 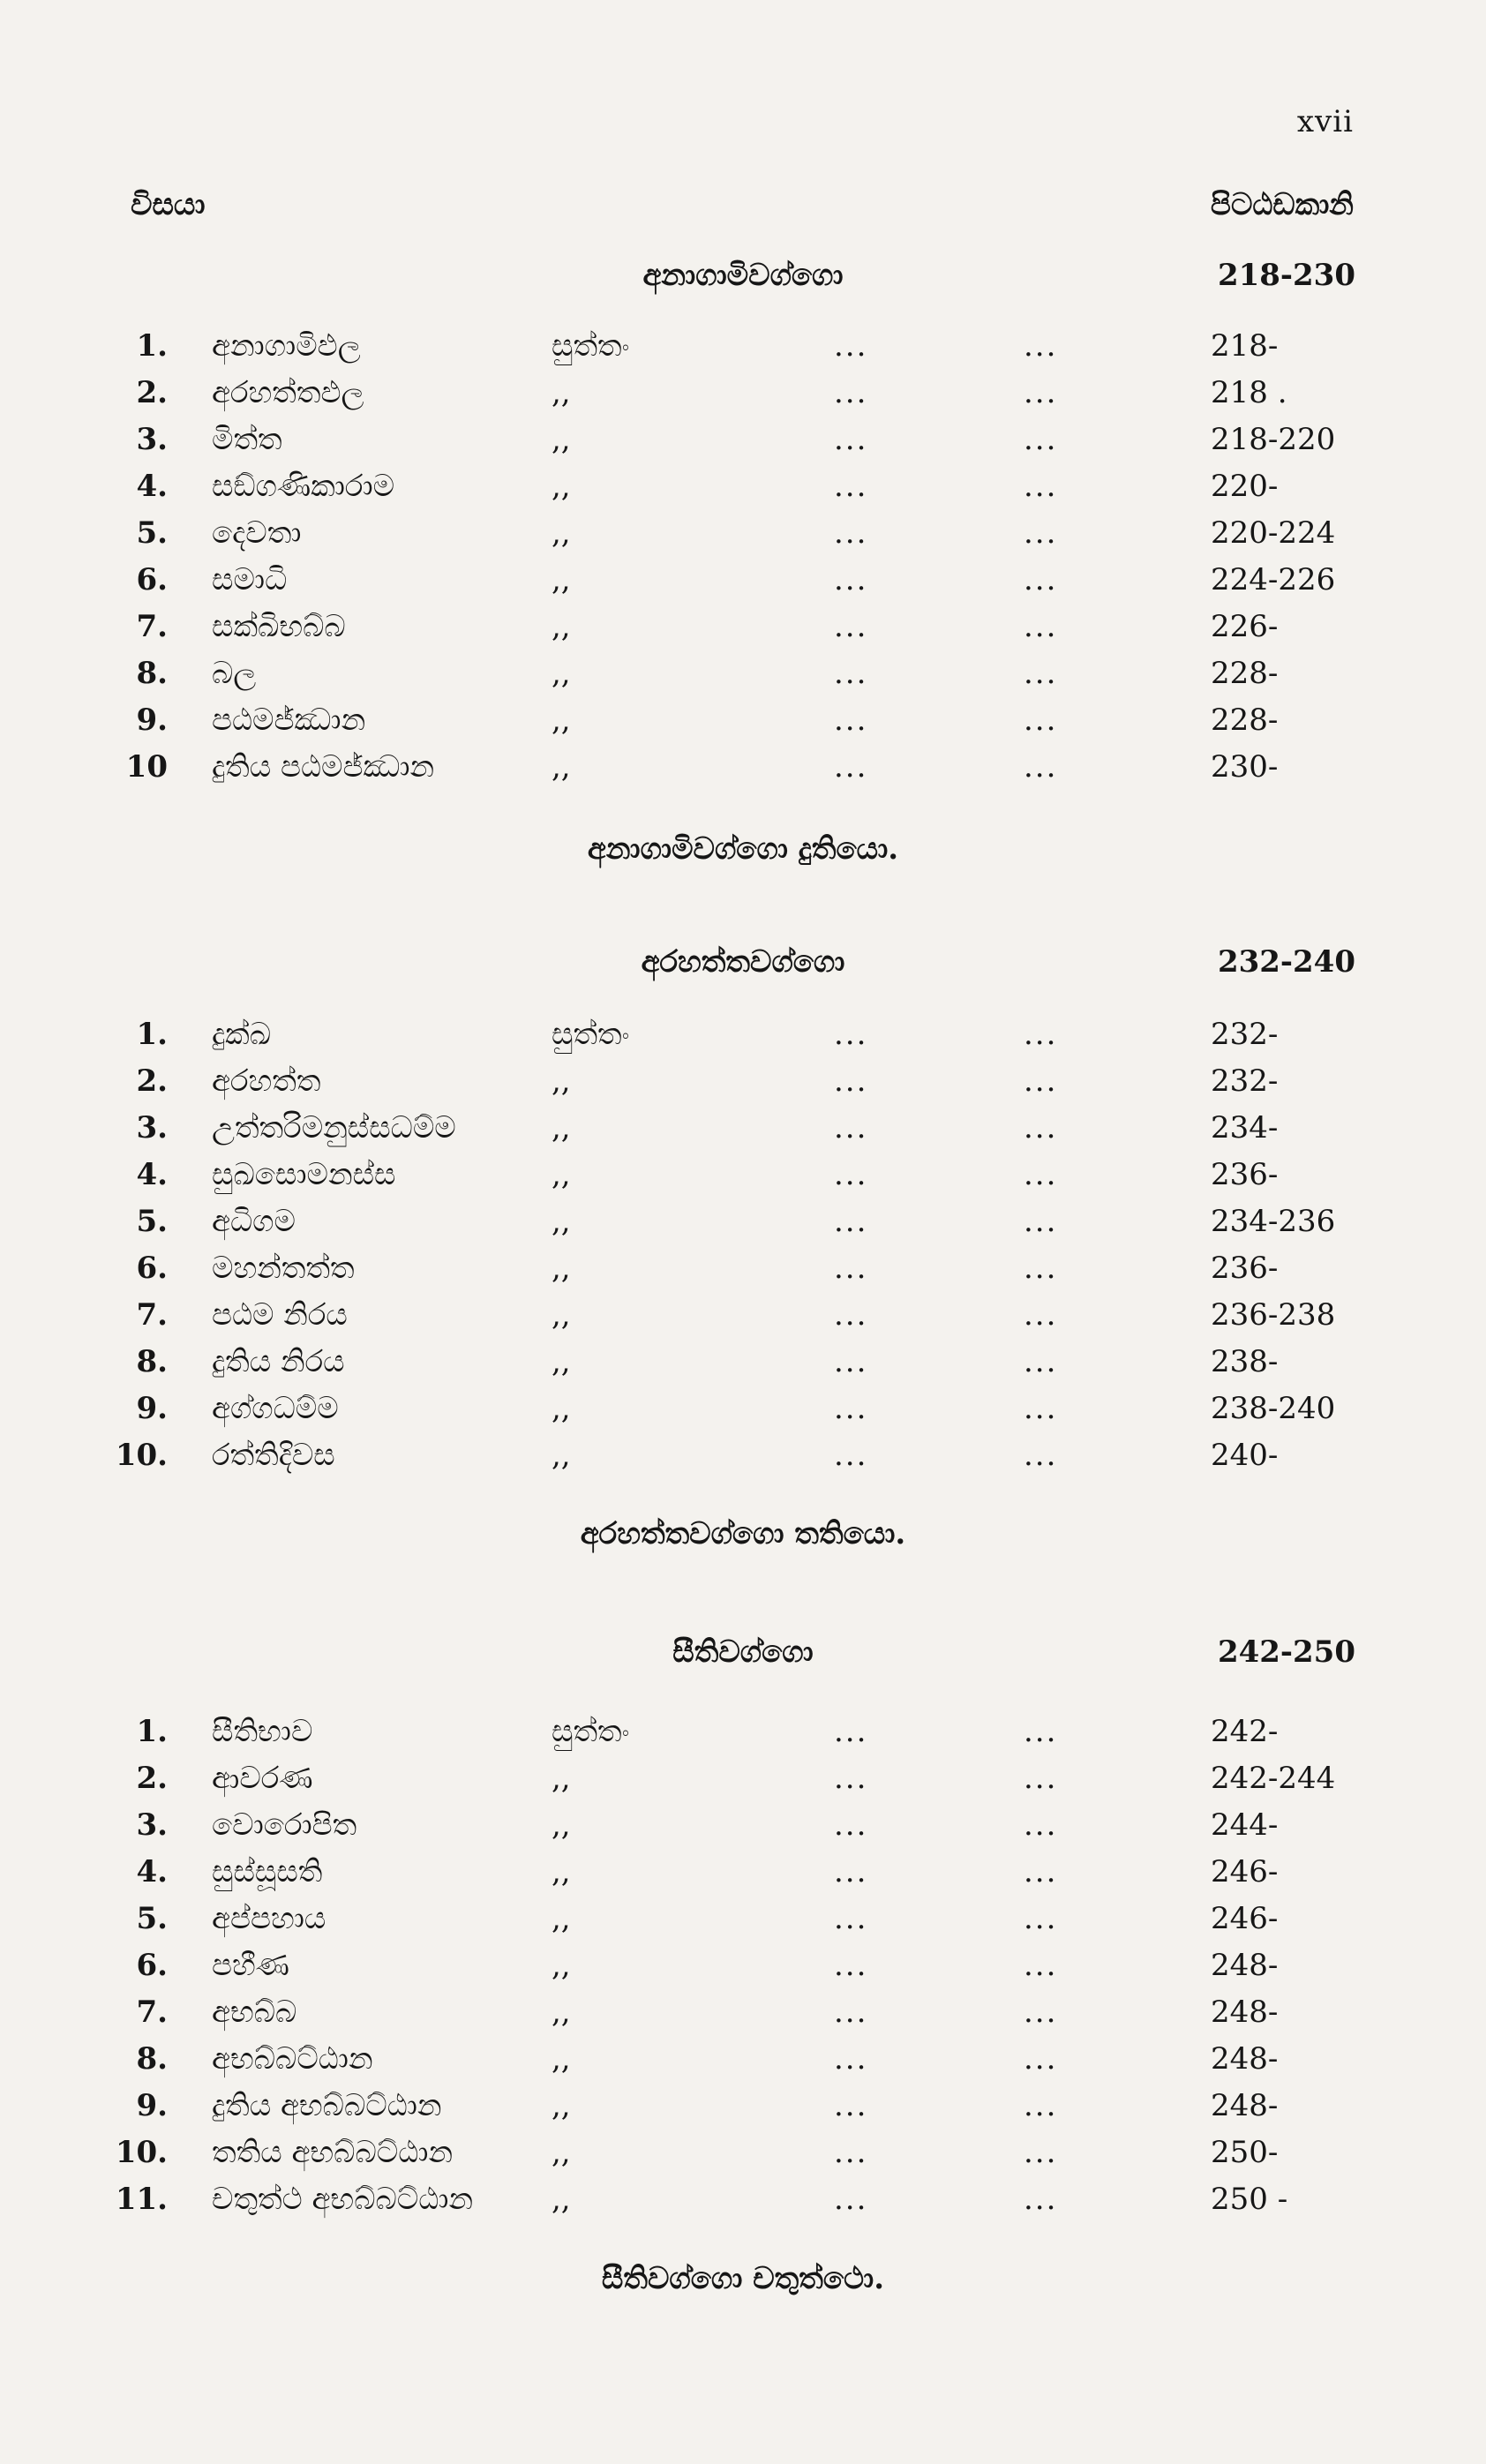 I want to click on entry-pages: 246-, so click(x=1245, y=1918).